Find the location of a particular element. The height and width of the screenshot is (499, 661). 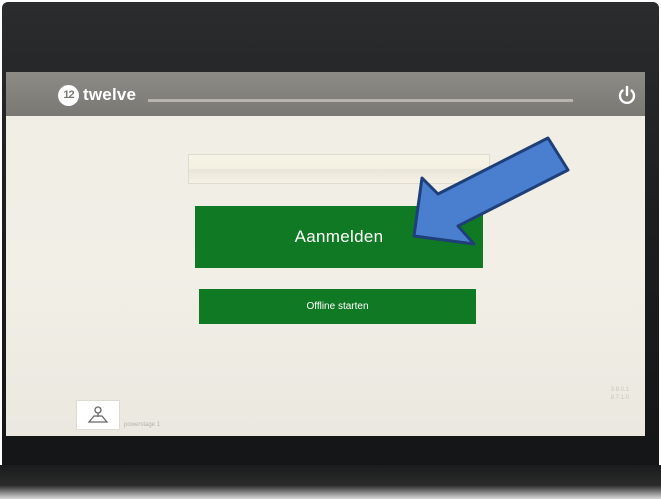

topbar-divider is located at coordinates (360, 100).